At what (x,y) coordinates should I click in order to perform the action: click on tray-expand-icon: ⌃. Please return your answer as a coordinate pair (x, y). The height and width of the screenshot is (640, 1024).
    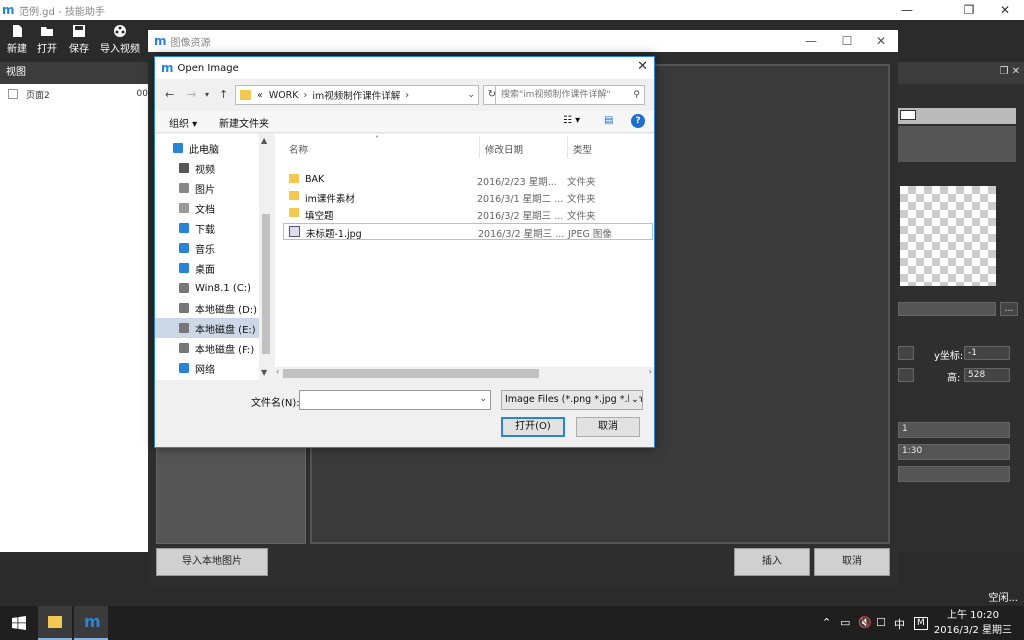
    Looking at the image, I should click on (826, 622).